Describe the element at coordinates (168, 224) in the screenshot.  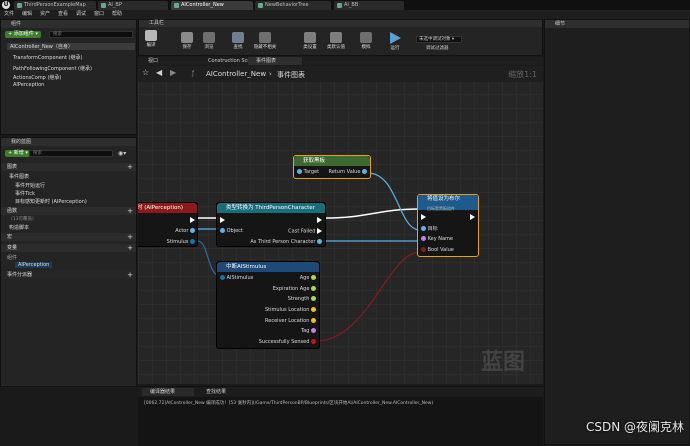
I see `perception-event-node: 时 (AIPerception) Actor Stimulus` at that location.